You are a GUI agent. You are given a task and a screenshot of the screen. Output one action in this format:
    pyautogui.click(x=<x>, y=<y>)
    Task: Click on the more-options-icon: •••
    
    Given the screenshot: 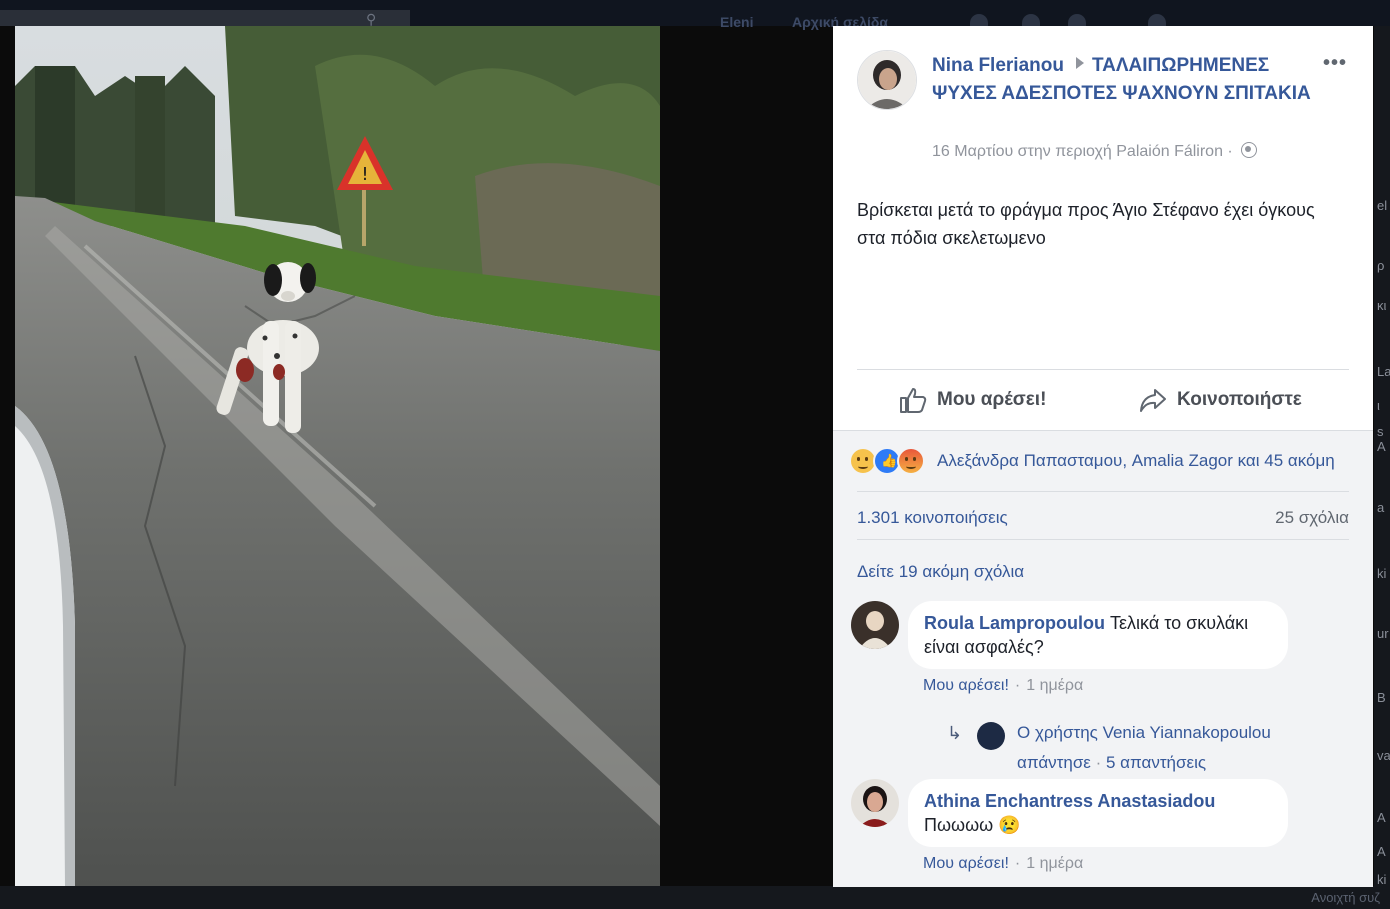 What is the action you would take?
    pyautogui.click(x=1335, y=63)
    